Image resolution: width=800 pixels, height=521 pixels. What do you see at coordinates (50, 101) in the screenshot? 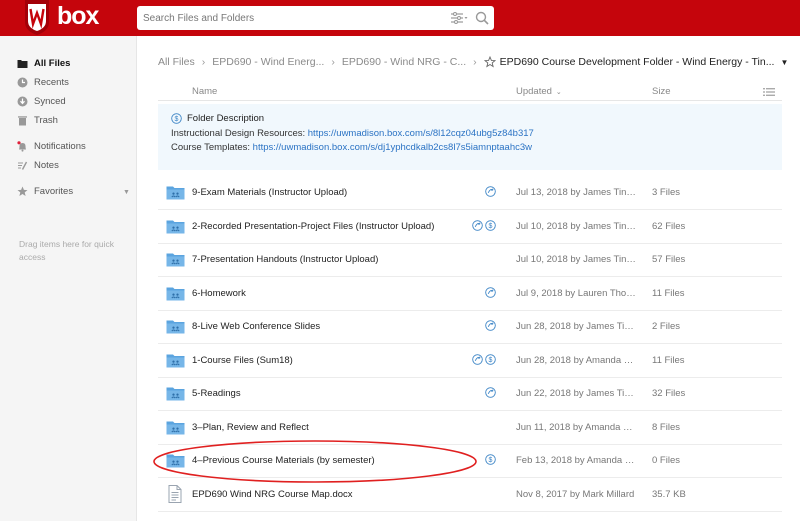
I see `sidebar-item-label: Synced` at bounding box center [50, 101].